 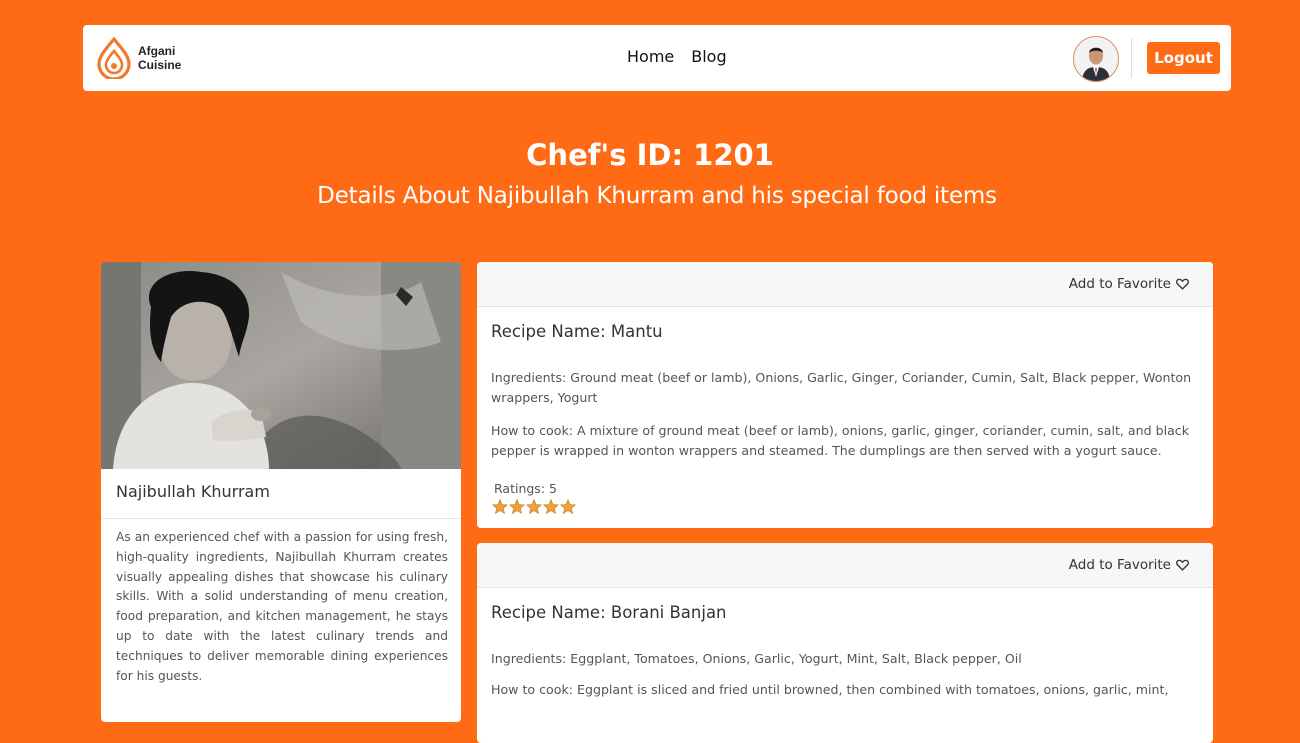 What do you see at coordinates (1183, 58) in the screenshot?
I see `logout-button: Logout` at bounding box center [1183, 58].